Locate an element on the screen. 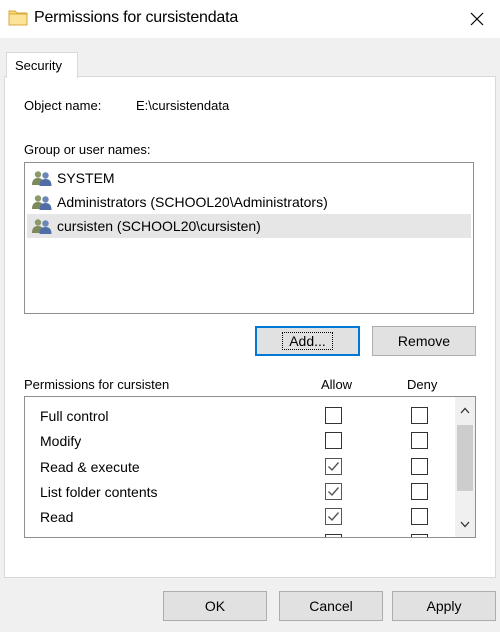 This screenshot has height=632, width=500. remove-button: Remove is located at coordinates (424, 341).